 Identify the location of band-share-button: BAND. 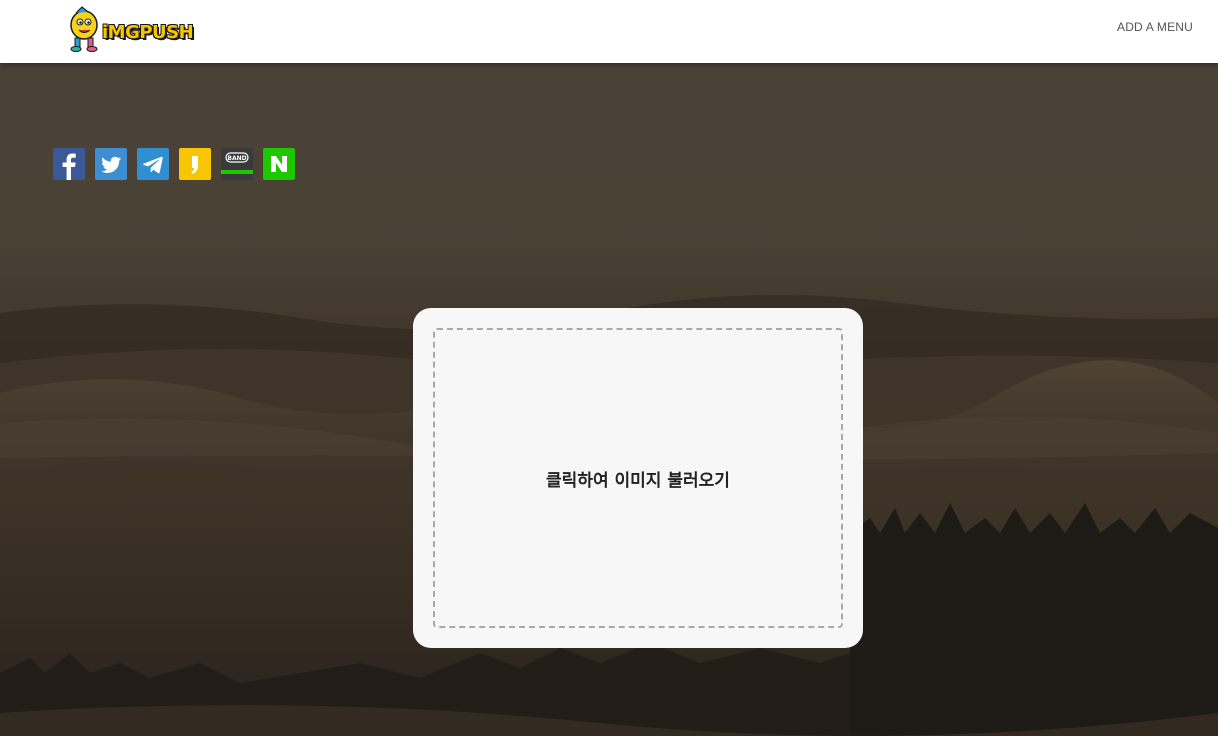
(237, 164).